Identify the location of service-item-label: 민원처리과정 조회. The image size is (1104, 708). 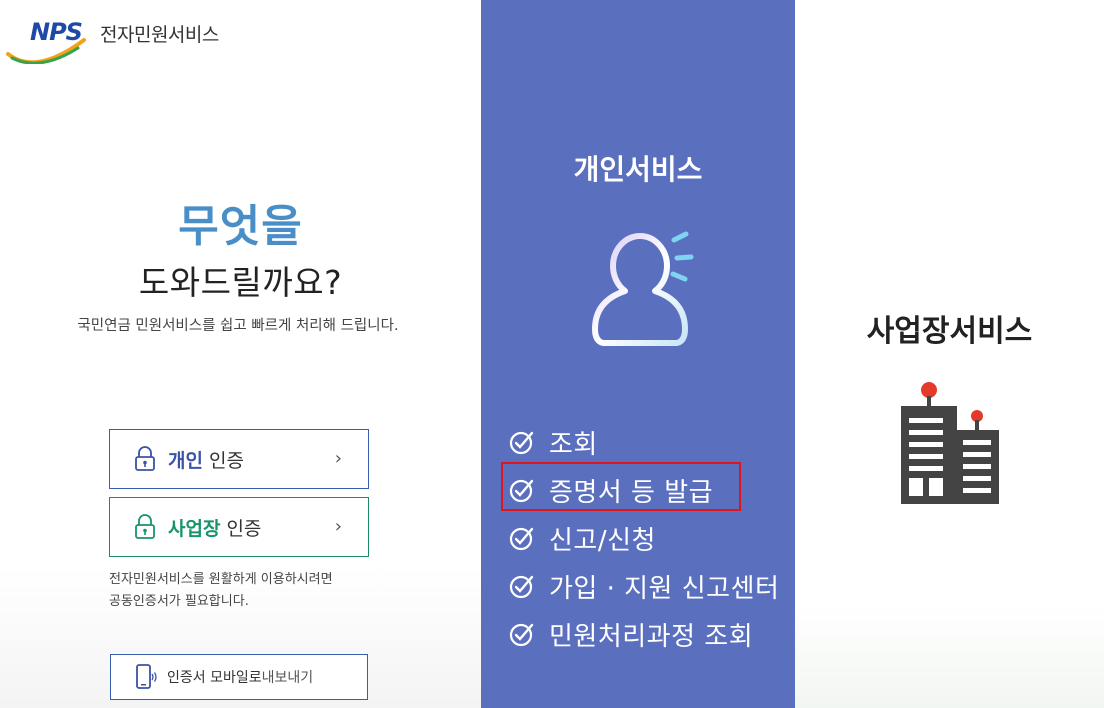
(651, 636).